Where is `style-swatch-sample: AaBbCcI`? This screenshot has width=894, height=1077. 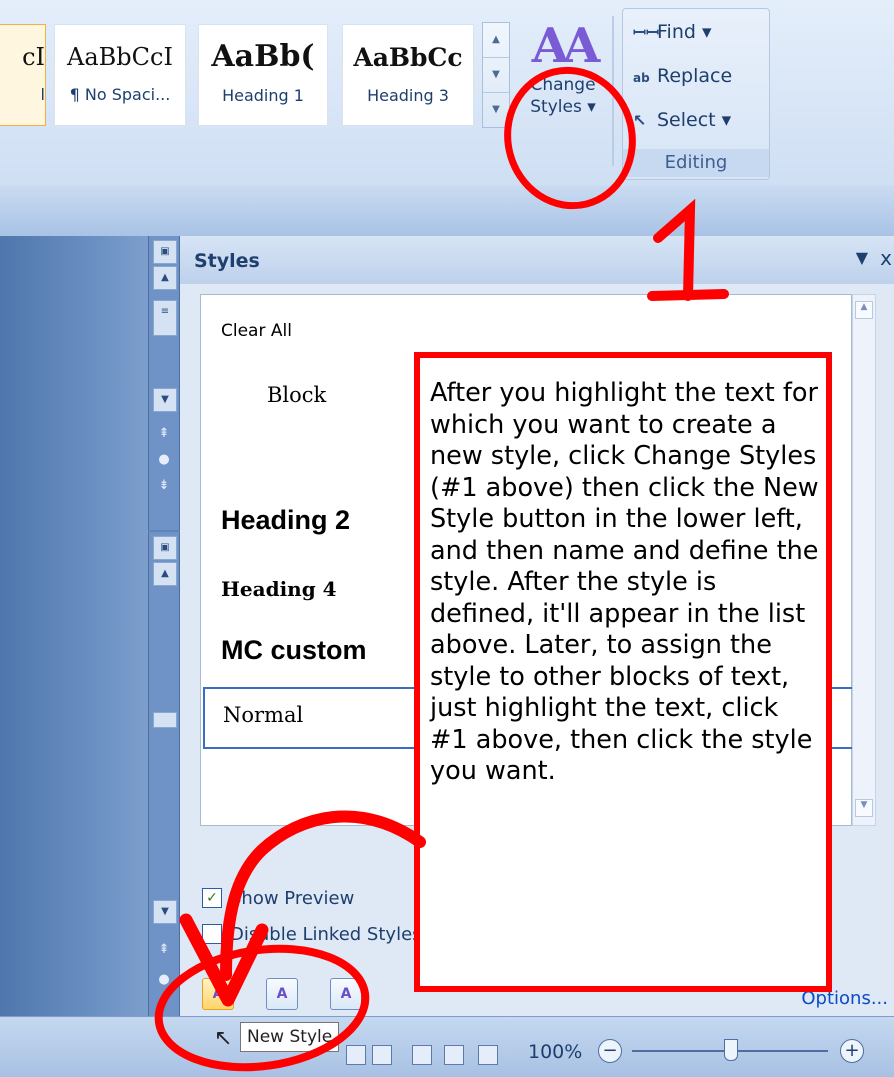
style-swatch-sample: AaBbCcI is located at coordinates (120, 57).